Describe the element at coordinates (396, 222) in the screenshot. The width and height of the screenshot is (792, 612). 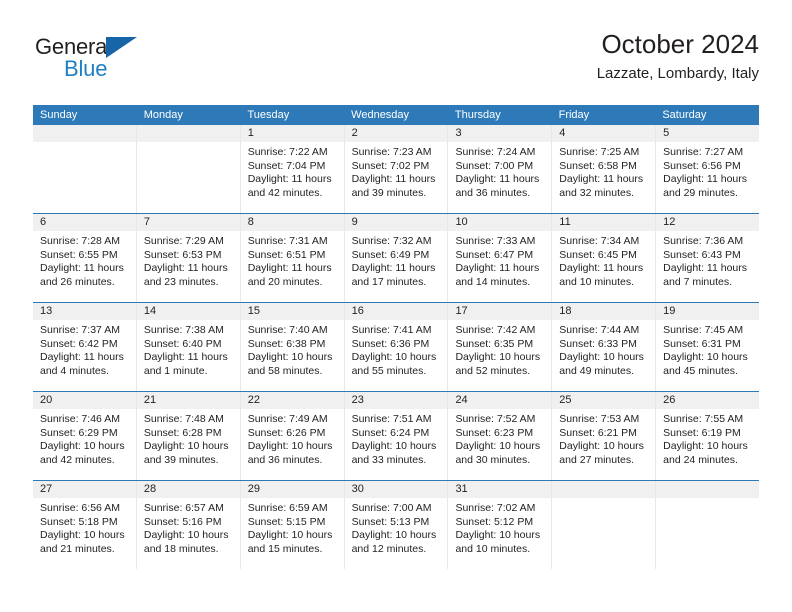
I see `day-number: 9` at that location.